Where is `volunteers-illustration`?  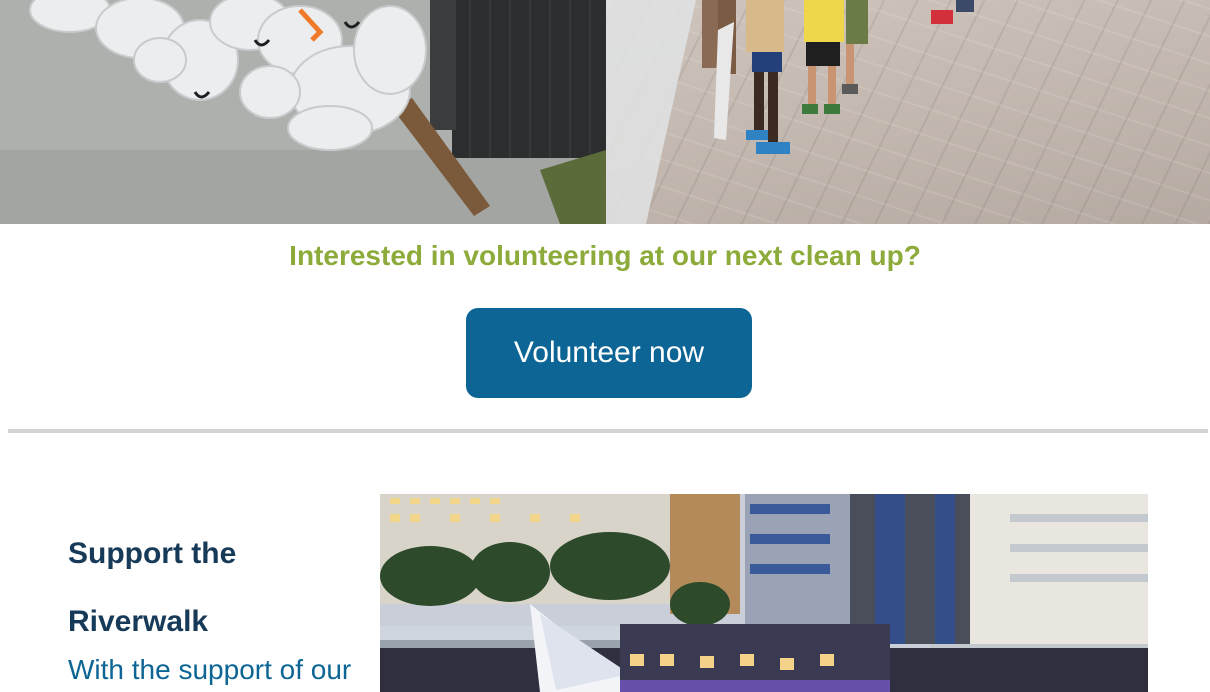 volunteers-illustration is located at coordinates (790, 112).